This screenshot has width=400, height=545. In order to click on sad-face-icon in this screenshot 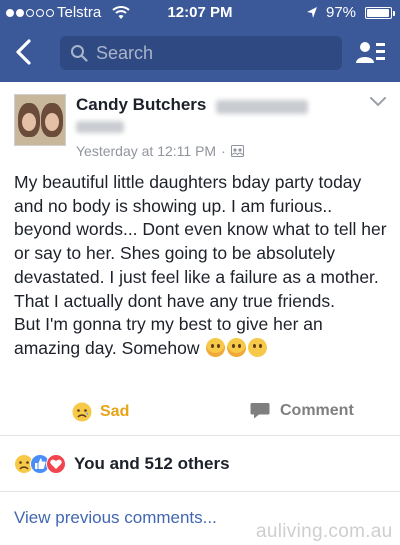, I will do `click(82, 412)`.